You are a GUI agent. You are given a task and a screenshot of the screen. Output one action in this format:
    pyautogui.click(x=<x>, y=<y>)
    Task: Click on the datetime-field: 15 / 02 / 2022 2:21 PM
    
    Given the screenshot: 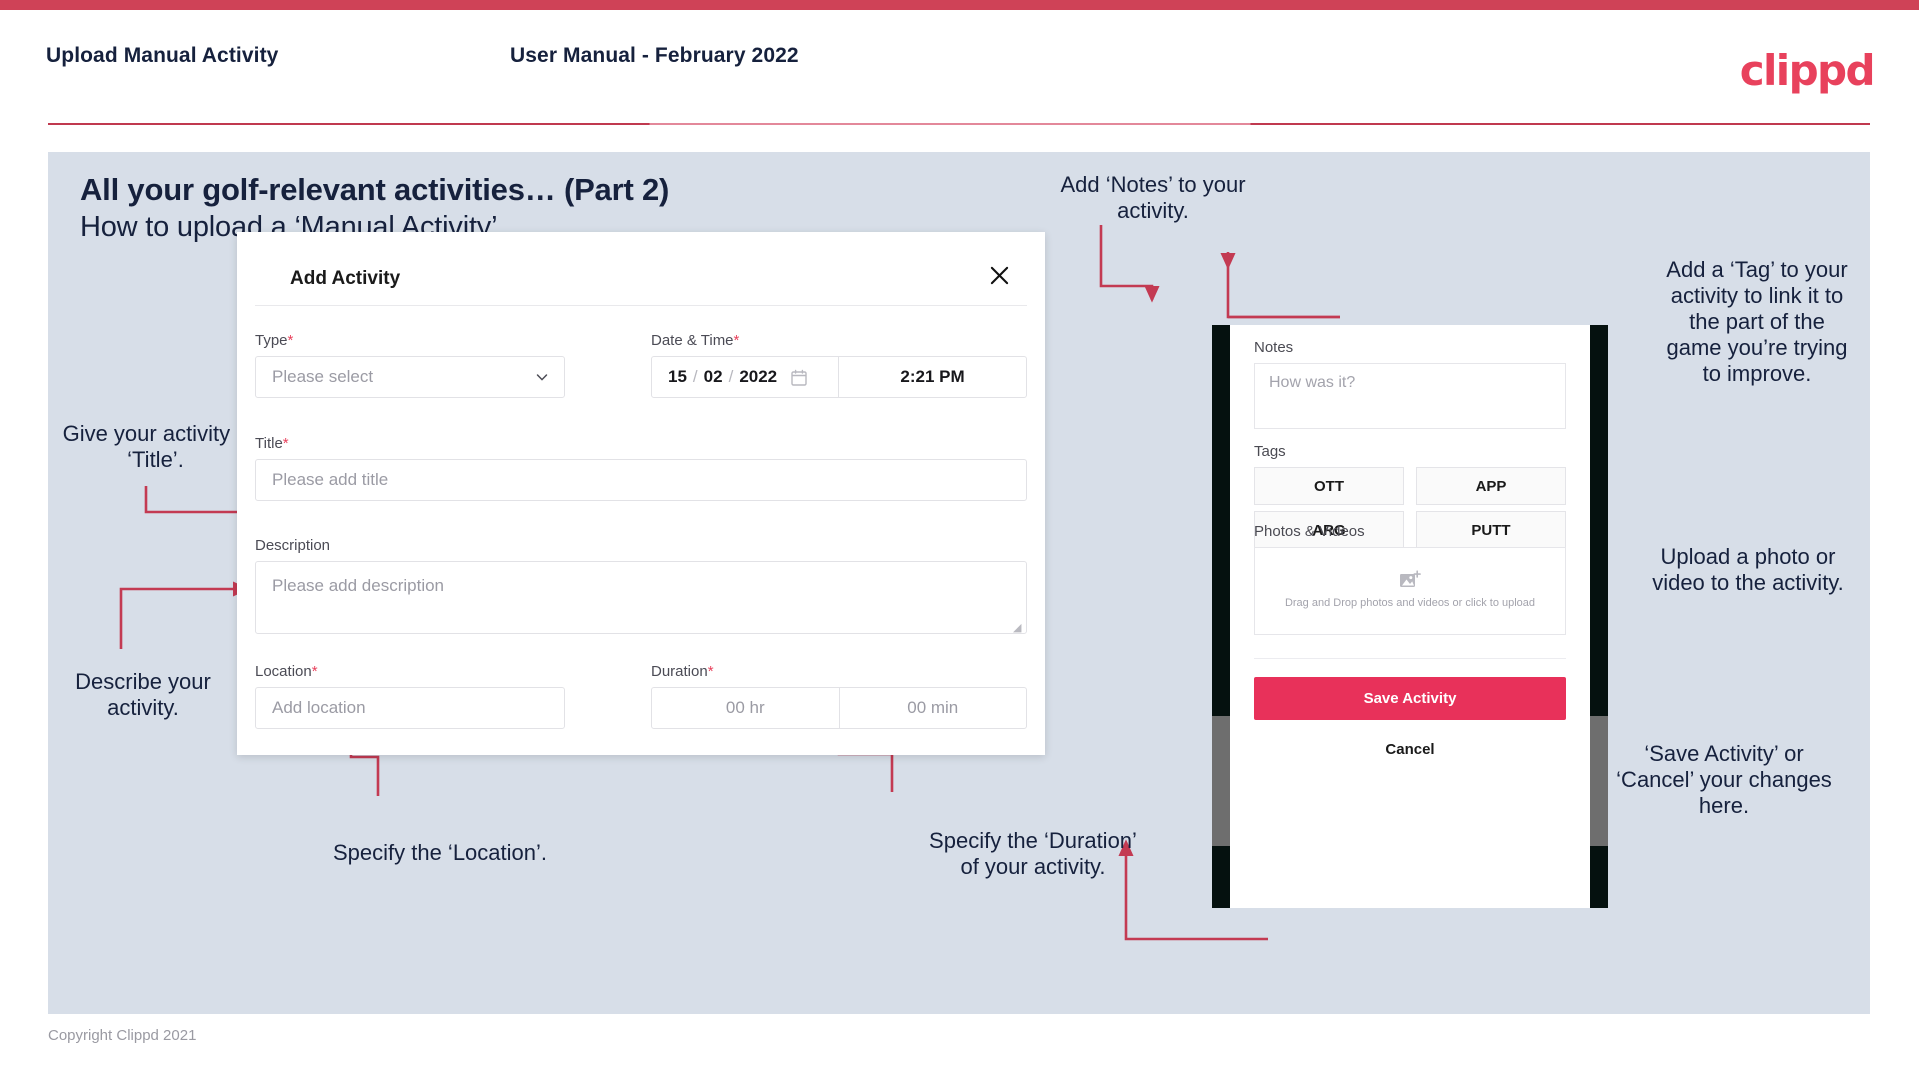 What is the action you would take?
    pyautogui.click(x=839, y=377)
    